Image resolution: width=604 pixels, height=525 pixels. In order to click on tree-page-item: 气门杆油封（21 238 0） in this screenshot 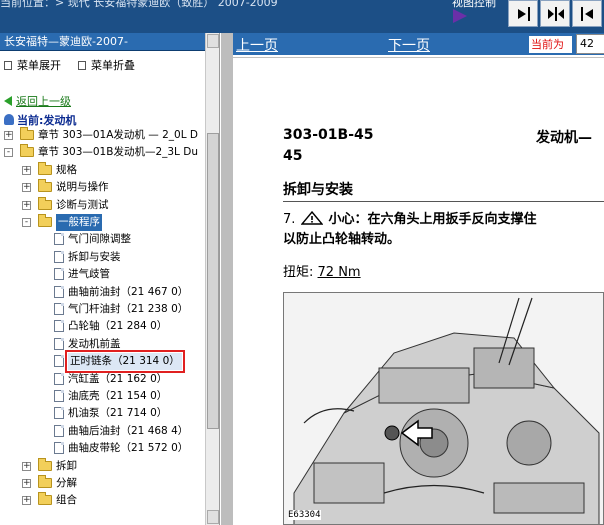, I will do `click(102, 309)`.